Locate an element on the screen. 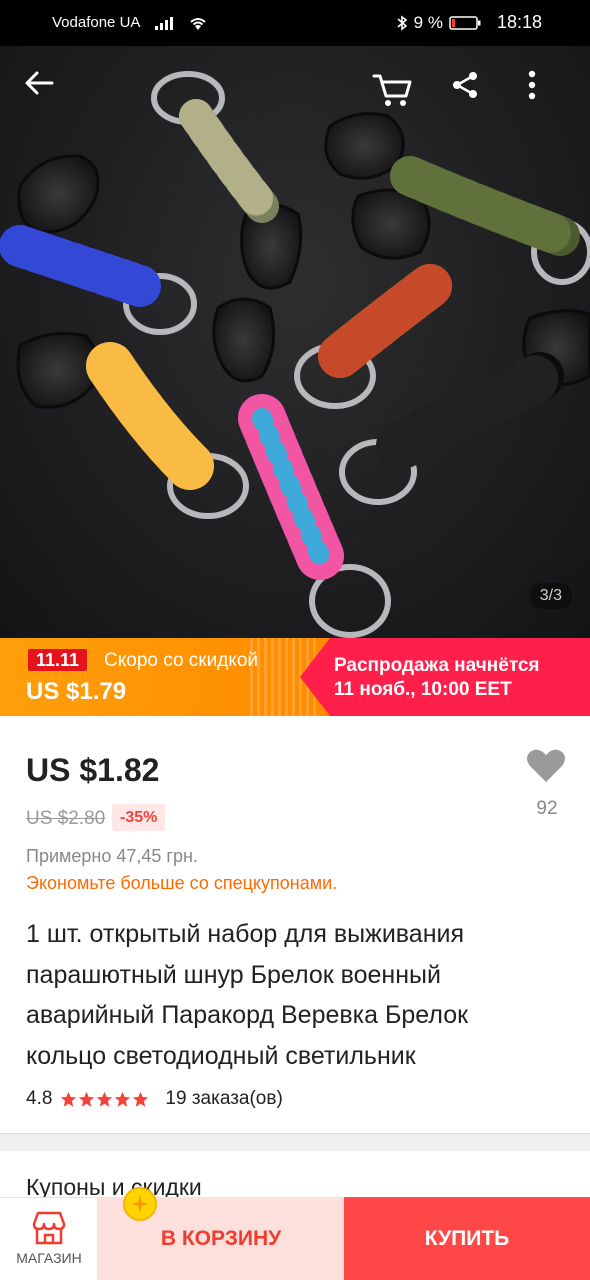 This screenshot has width=590, height=1280. rating-value: 4.8 is located at coordinates (39, 1098).